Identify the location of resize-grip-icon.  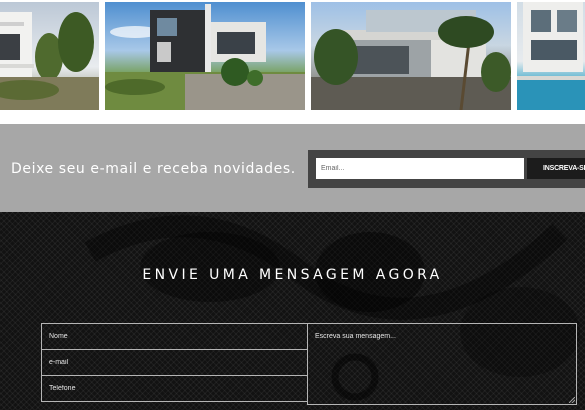
(572, 400).